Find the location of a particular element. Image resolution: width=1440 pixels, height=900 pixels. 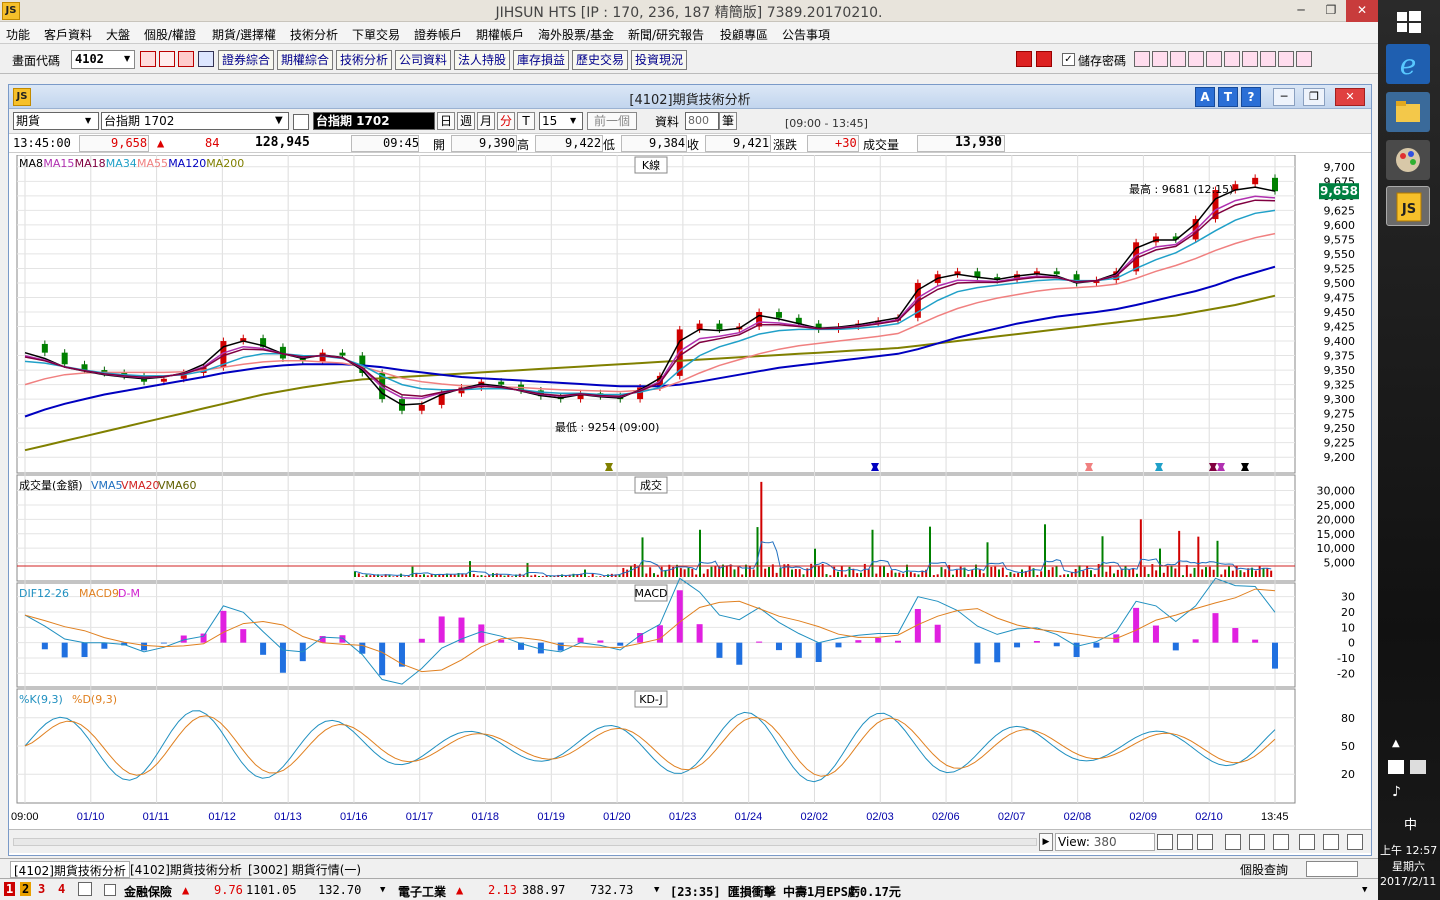

tab-3002: [3002] 期貨行情(一) is located at coordinates (304, 869).